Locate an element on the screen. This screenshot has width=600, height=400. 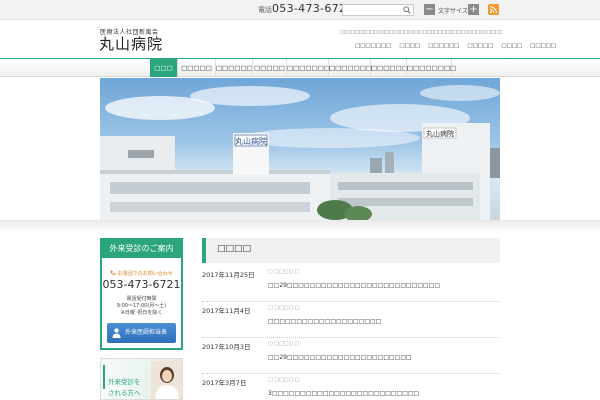
doctor-schedule-label: 外来医師担当表 is located at coordinates (146, 332).